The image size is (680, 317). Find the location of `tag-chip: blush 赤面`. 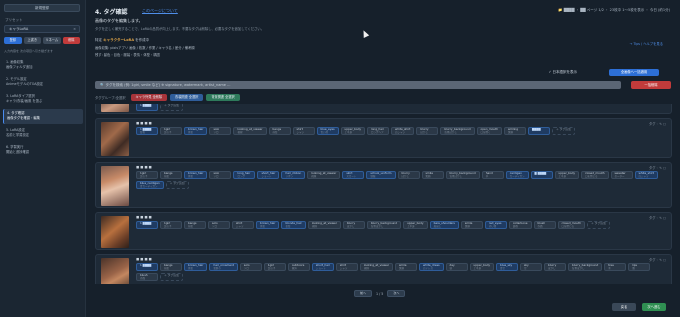

tag-chip: blush 赤面 is located at coordinates (544, 225).